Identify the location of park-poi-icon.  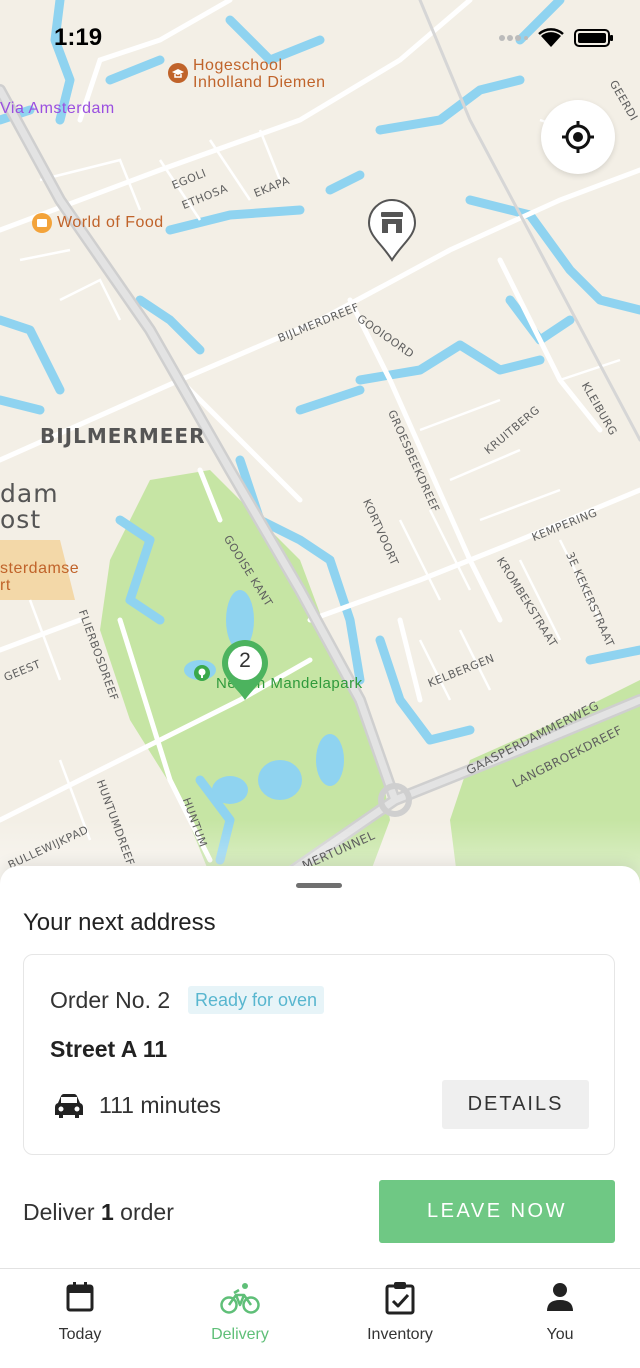
(202, 673).